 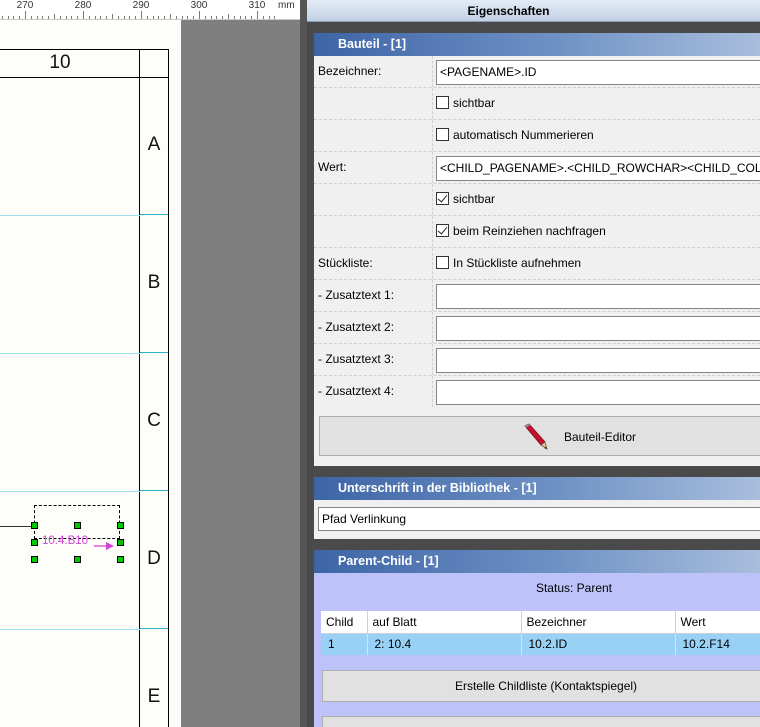 I want to click on table-cell: 10.2.ID, so click(x=598, y=644).